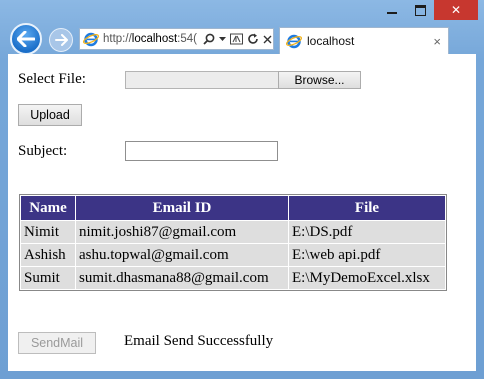  Describe the element at coordinates (182, 255) in the screenshot. I see `cell-email: ashu.topwal@gmail.com` at that location.